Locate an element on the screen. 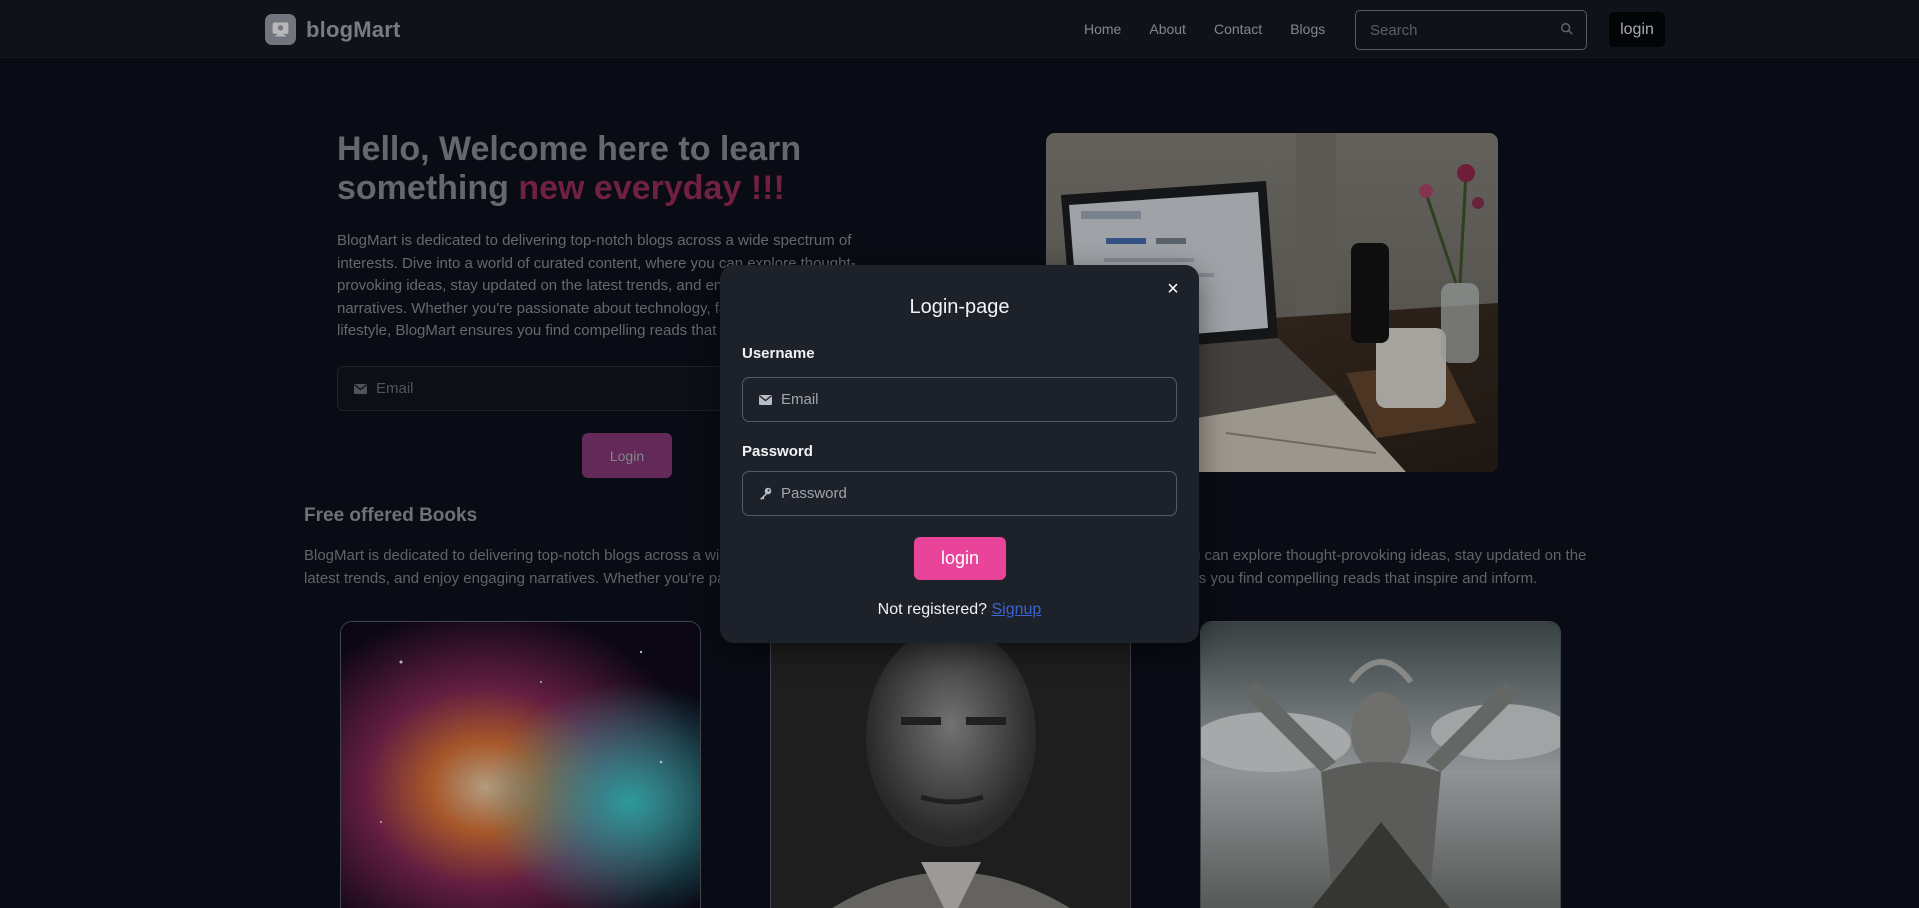 This screenshot has width=1919, height=908. modal-title: Login-page is located at coordinates (959, 307).